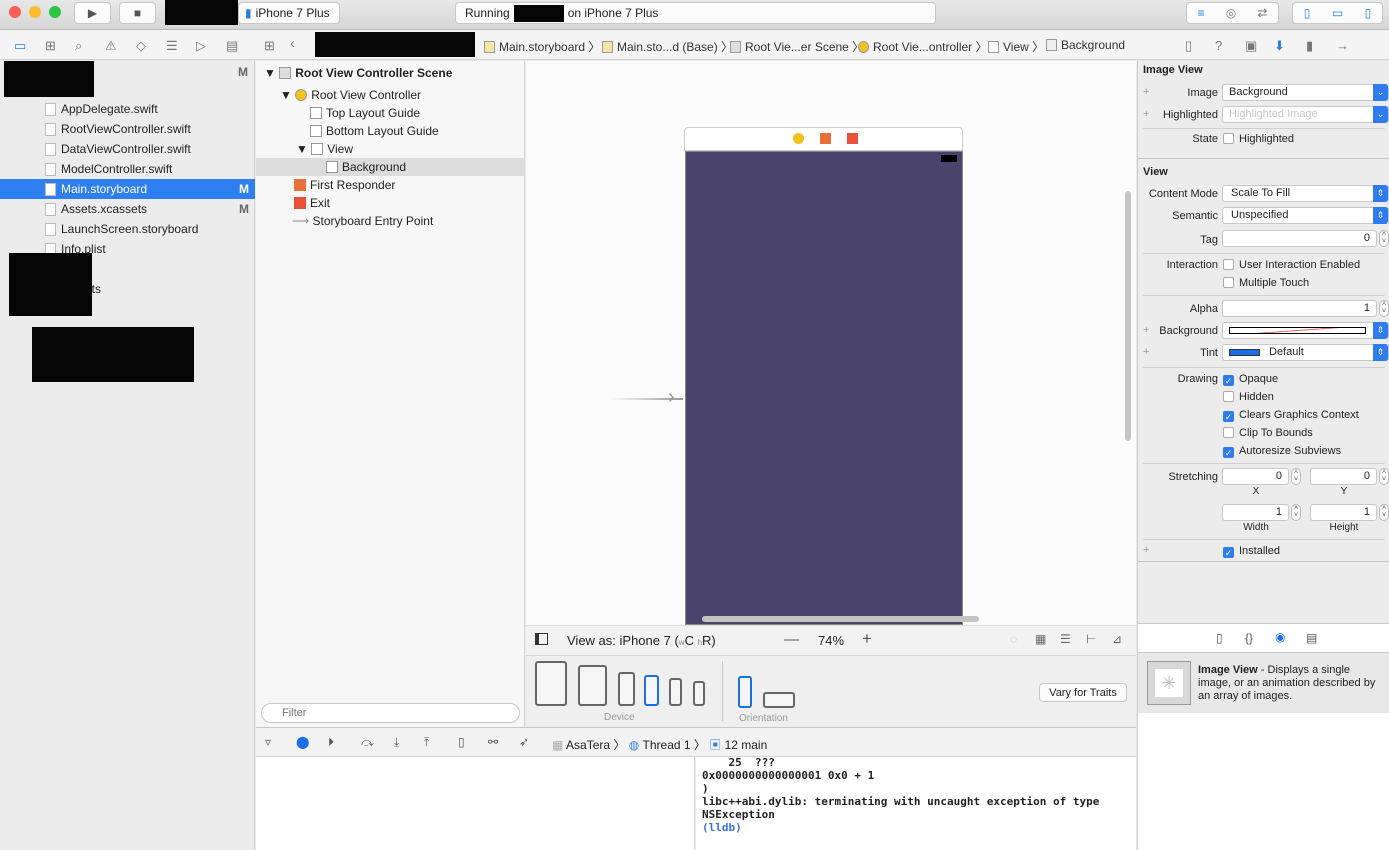 The height and width of the screenshot is (850, 1389). I want to click on device-ipad-icon, so click(592, 685).